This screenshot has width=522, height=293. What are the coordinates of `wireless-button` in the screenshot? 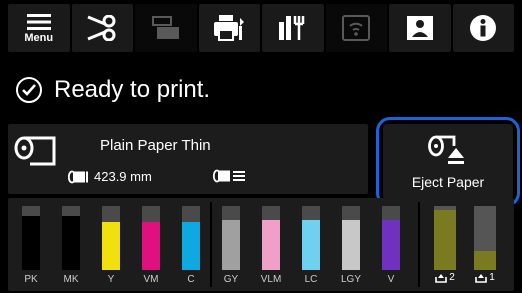 It's located at (356, 28).